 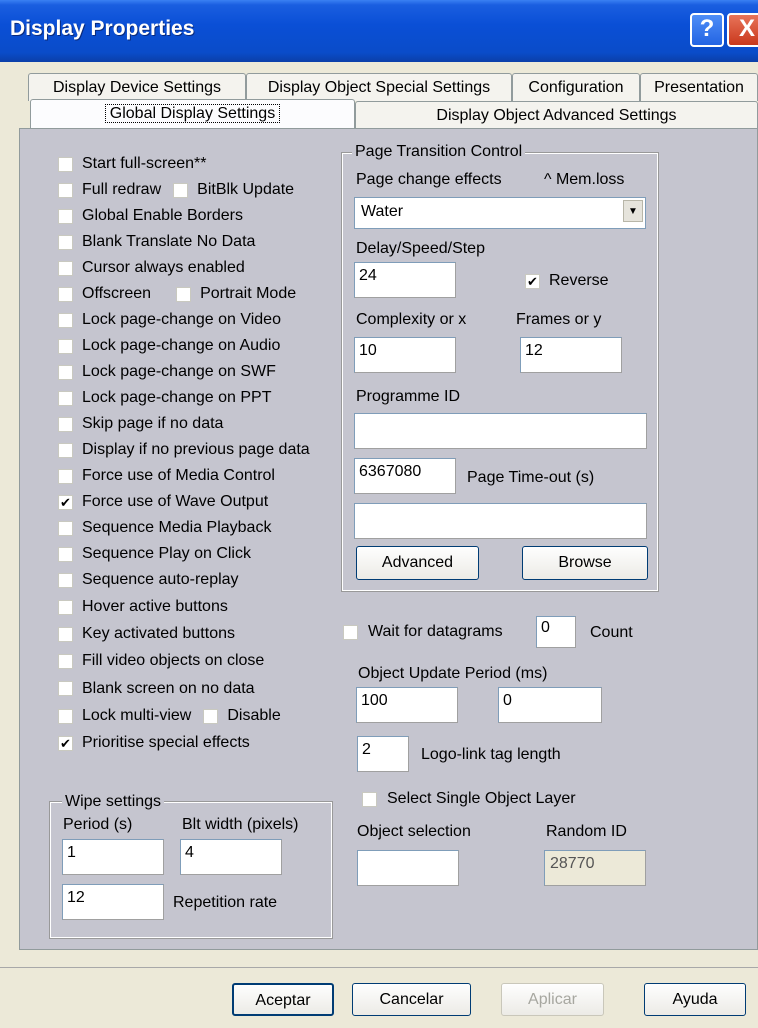 What do you see at coordinates (550, 705) in the screenshot?
I see `update-period-input-2: 0` at bounding box center [550, 705].